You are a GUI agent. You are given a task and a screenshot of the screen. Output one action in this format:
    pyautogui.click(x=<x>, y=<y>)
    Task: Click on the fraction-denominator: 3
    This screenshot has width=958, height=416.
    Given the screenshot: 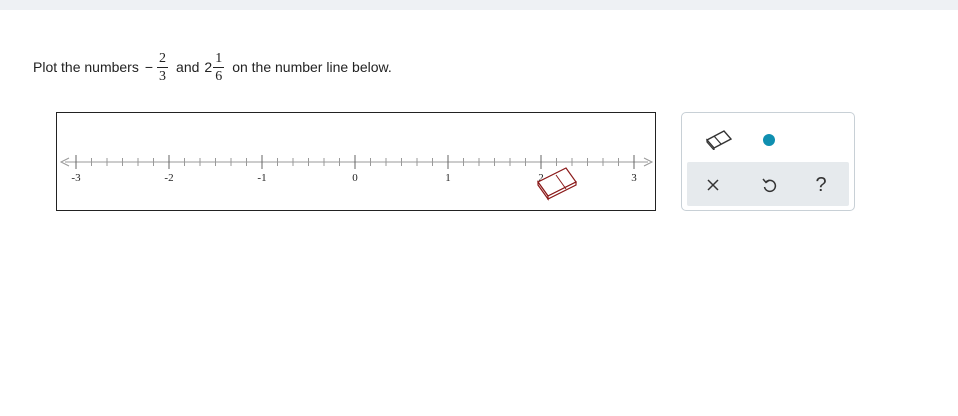 What is the action you would take?
    pyautogui.click(x=163, y=76)
    